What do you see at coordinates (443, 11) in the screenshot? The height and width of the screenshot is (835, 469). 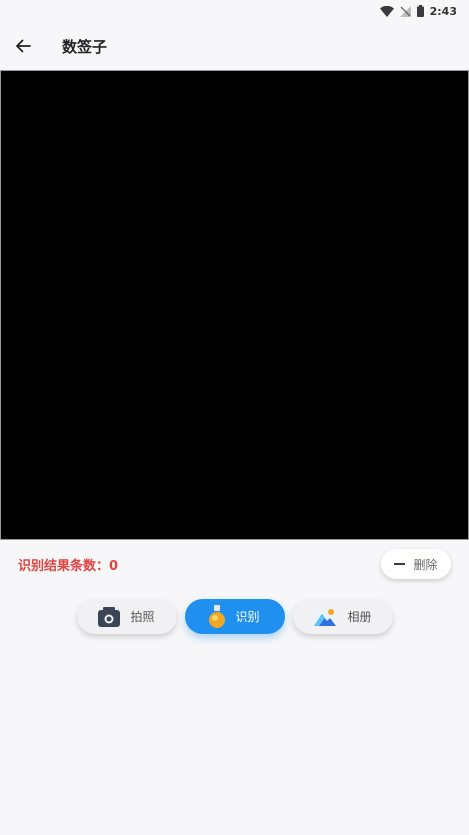 I see `status-time: 2:43` at bounding box center [443, 11].